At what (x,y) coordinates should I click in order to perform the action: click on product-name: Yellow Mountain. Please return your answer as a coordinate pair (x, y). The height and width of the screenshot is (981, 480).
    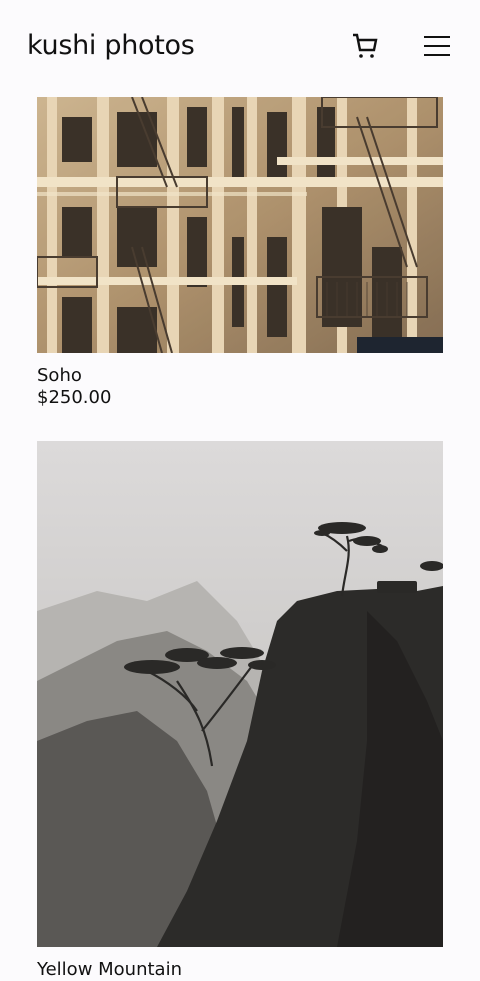
    Looking at the image, I should click on (240, 970).